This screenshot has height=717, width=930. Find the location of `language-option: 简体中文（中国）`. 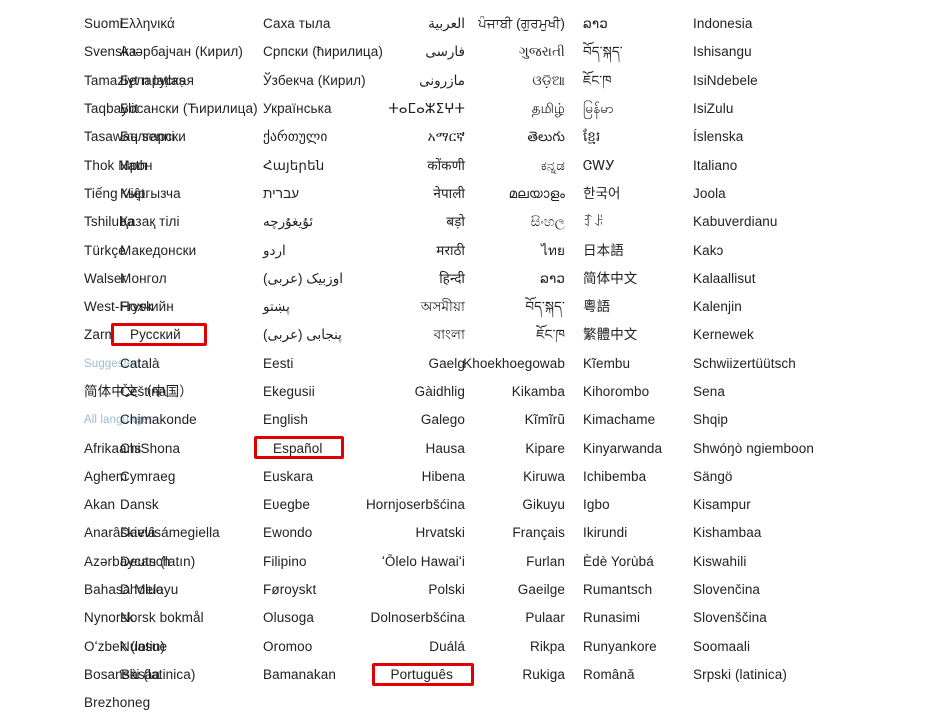

language-option: 简体中文（中国） is located at coordinates (138, 392).